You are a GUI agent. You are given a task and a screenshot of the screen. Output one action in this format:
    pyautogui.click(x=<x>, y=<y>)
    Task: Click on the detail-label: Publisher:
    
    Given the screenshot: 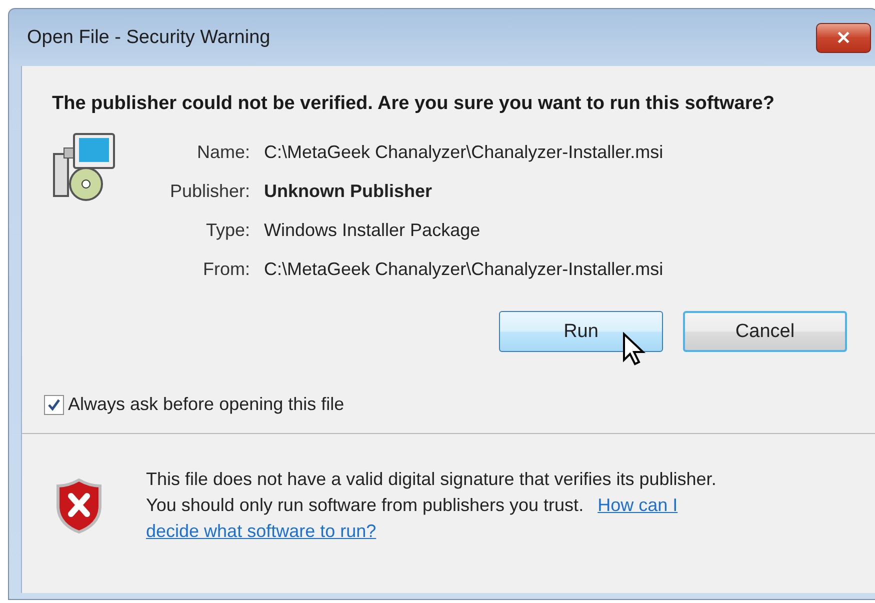 What is the action you would take?
    pyautogui.click(x=209, y=191)
    